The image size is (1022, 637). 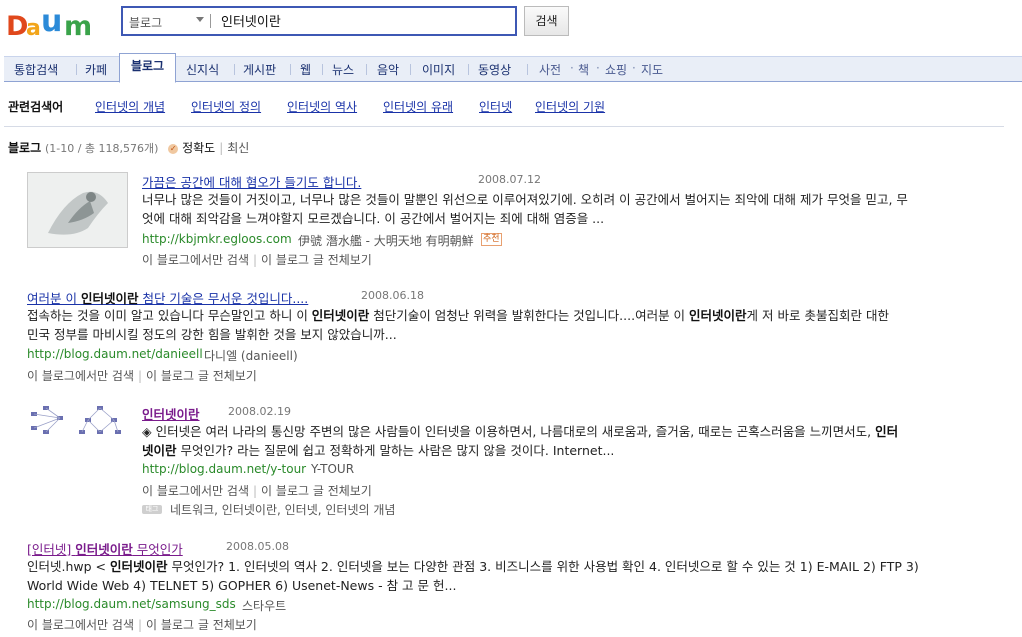 What do you see at coordinates (546, 21) in the screenshot?
I see `search-button: 검색` at bounding box center [546, 21].